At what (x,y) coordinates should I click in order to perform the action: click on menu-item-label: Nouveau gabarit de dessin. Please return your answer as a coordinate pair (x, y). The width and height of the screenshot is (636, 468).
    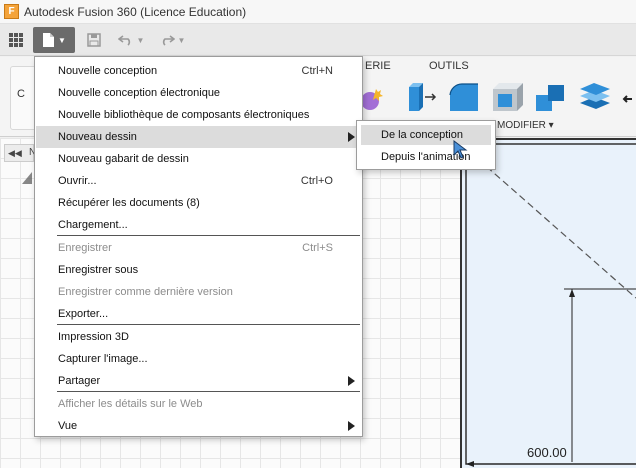
    Looking at the image, I should click on (123, 159).